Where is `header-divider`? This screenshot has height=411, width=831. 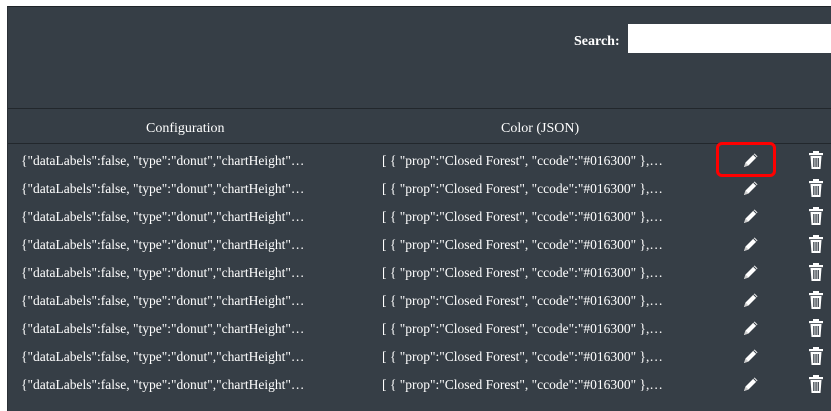 header-divider is located at coordinates (419, 108).